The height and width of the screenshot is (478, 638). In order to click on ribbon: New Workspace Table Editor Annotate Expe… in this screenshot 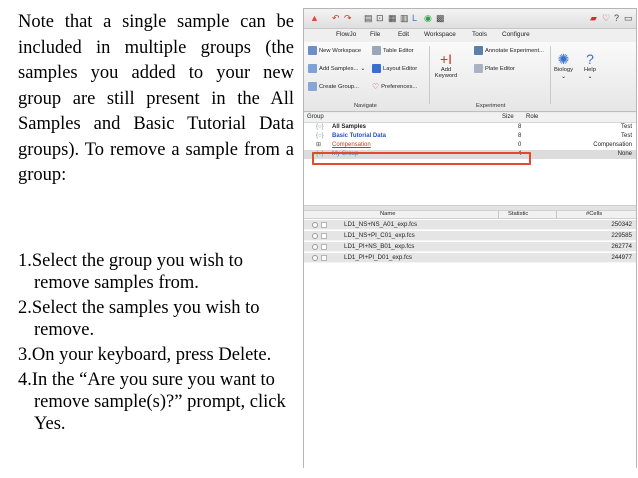, I will do `click(470, 77)`.